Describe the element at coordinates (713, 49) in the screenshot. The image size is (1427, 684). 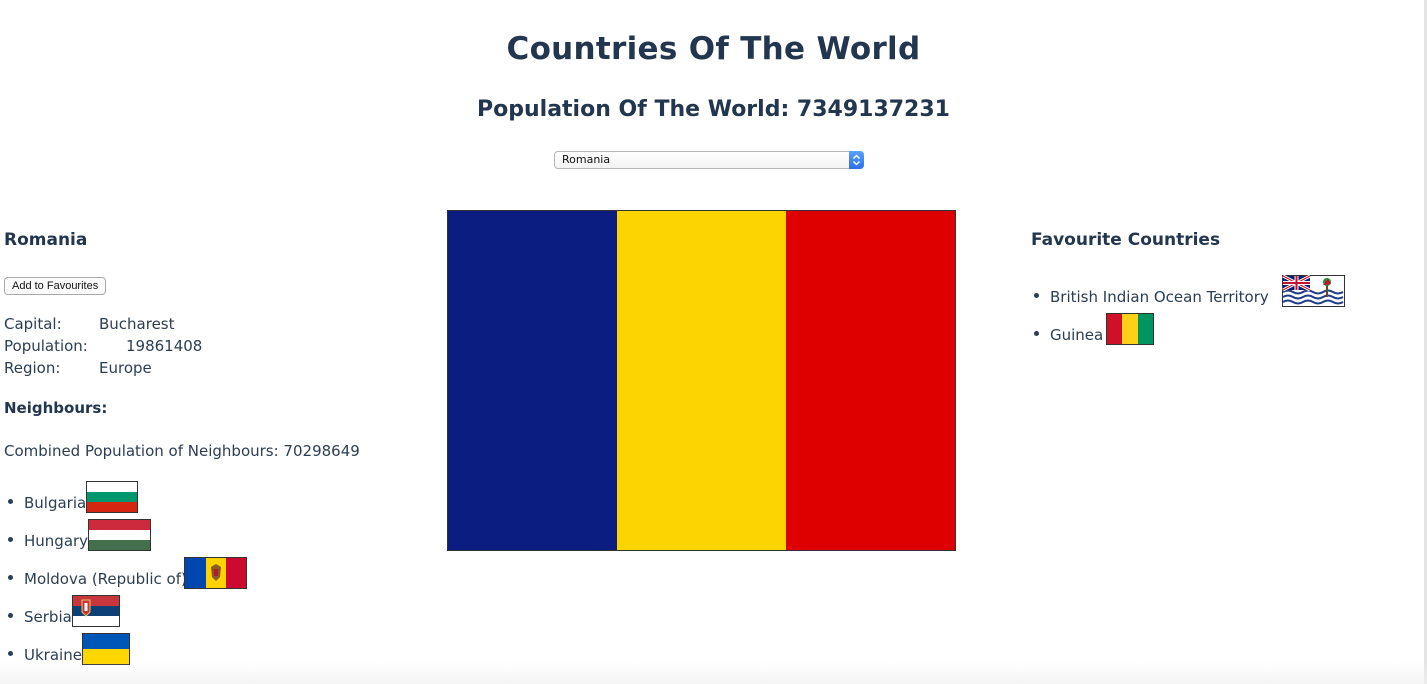
I see `page-title: Countries Of The World` at that location.